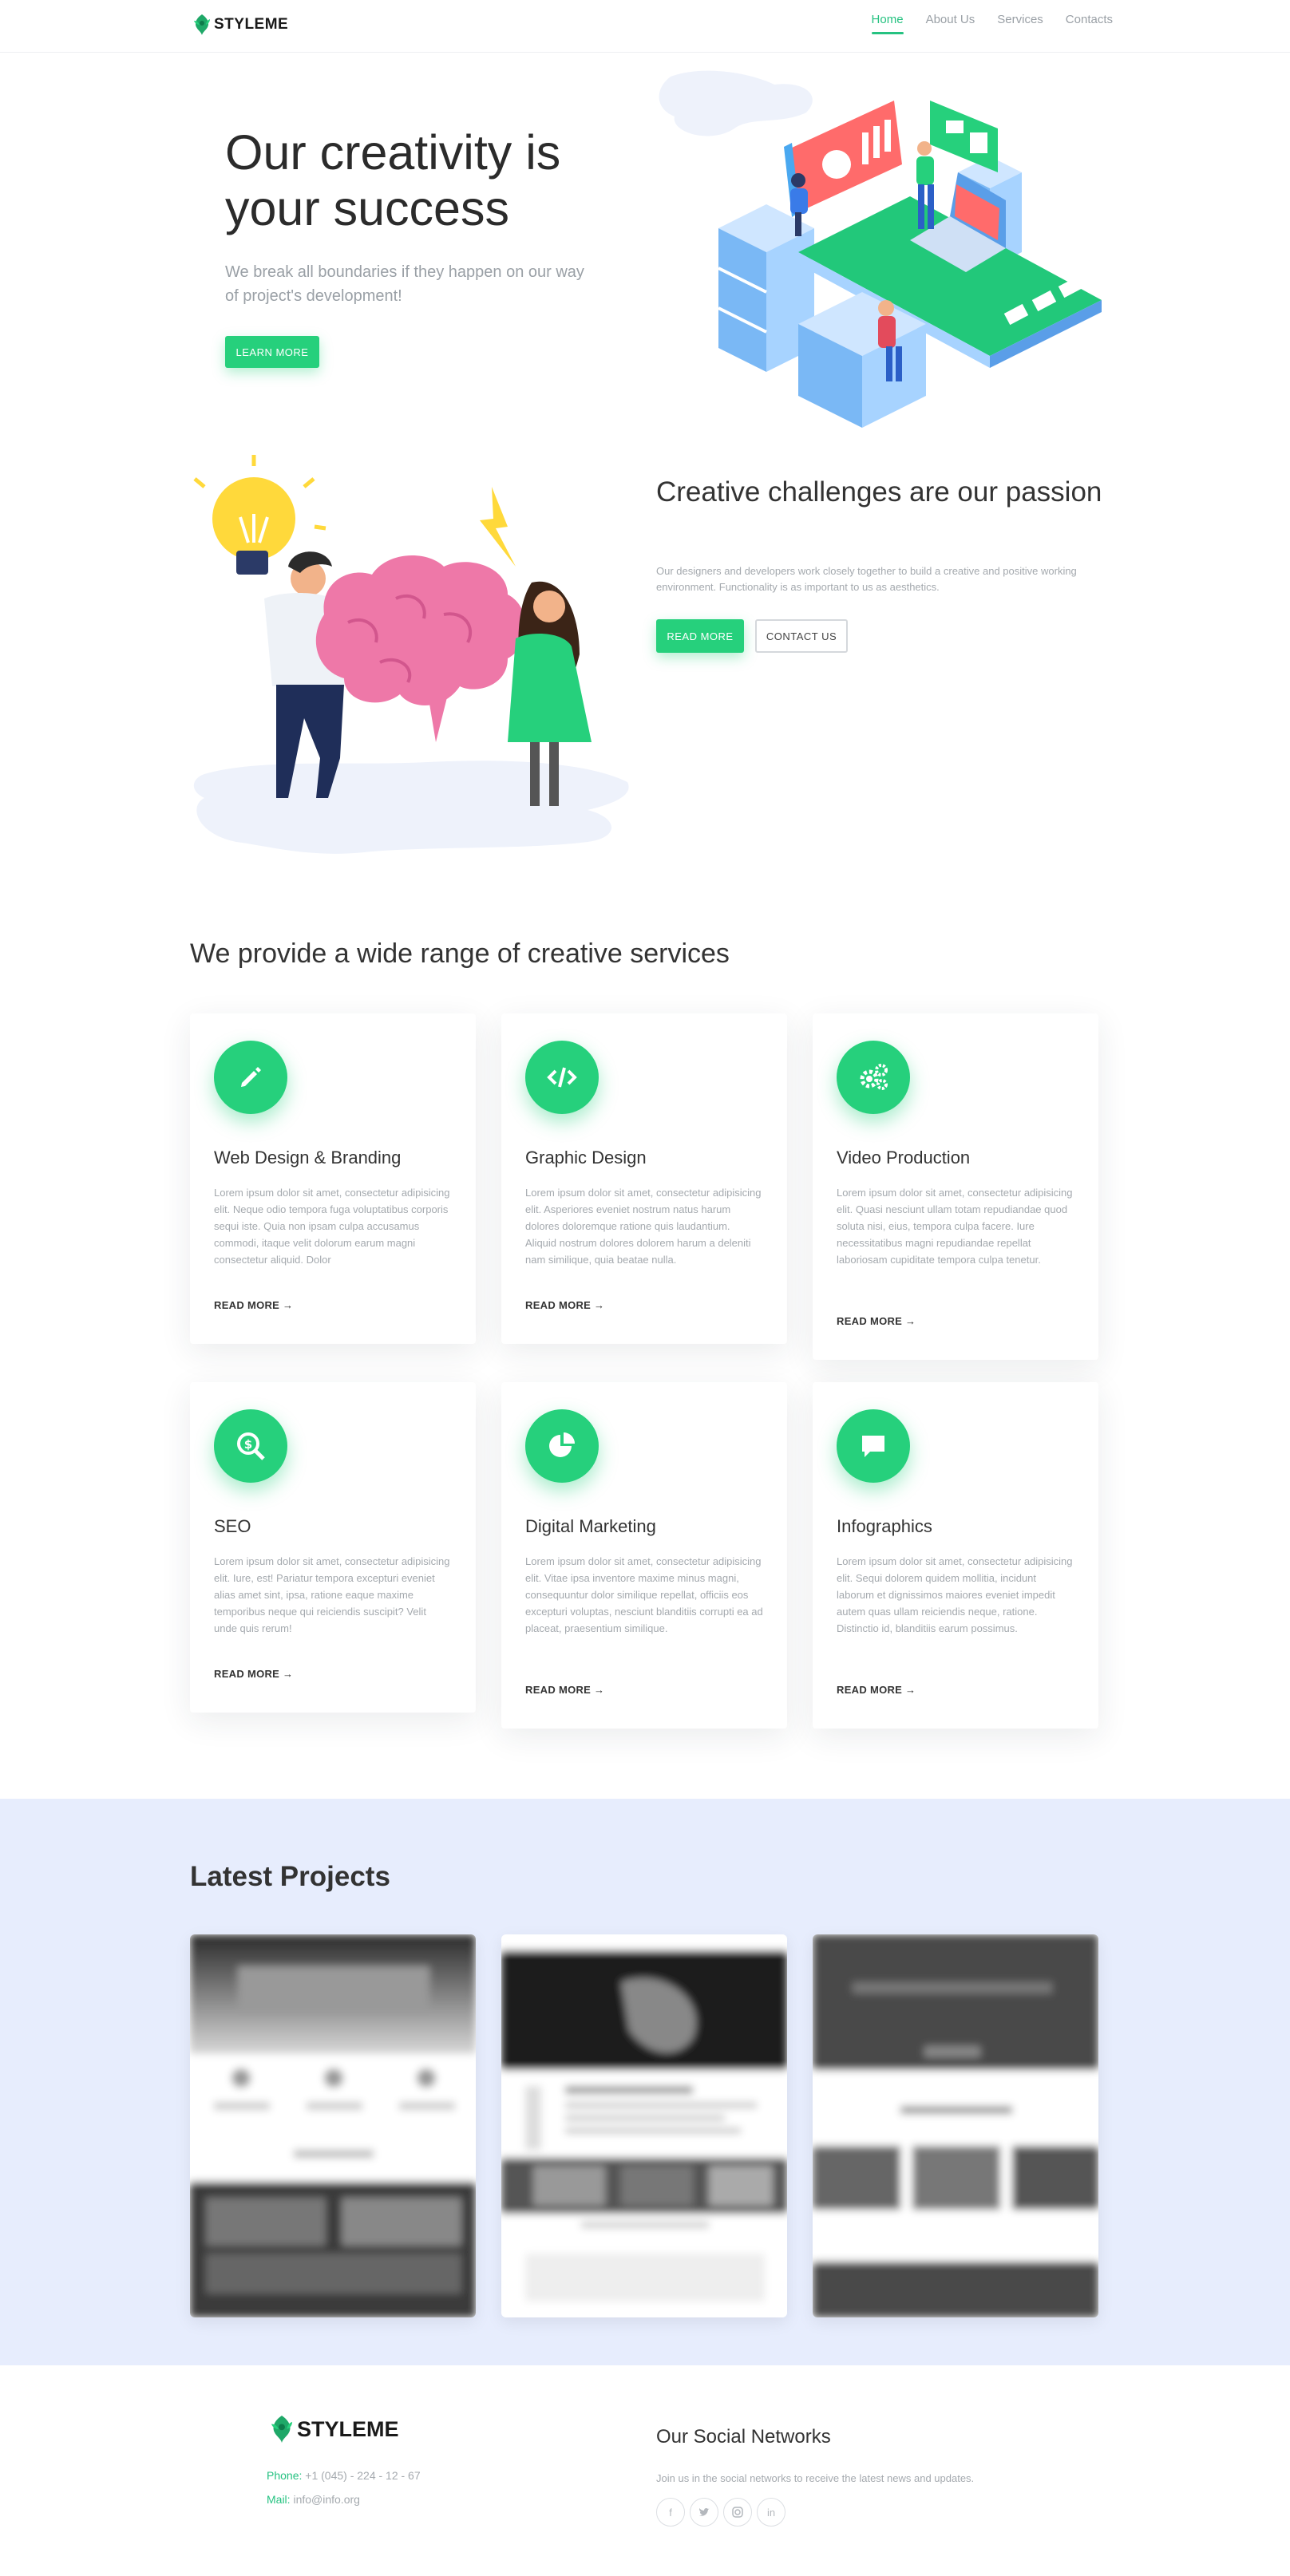  Describe the element at coordinates (272, 352) in the screenshot. I see `learn-more-button: LEARN MORE` at that location.